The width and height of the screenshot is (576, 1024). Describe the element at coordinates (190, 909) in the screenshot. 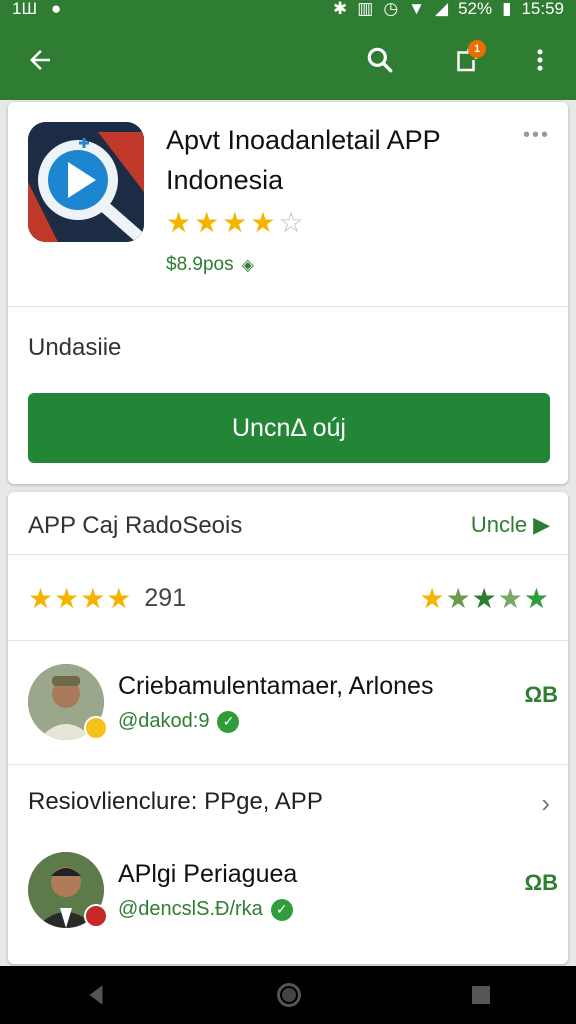

I see `reviewer-handle: @dencslS.Ð/rka` at that location.